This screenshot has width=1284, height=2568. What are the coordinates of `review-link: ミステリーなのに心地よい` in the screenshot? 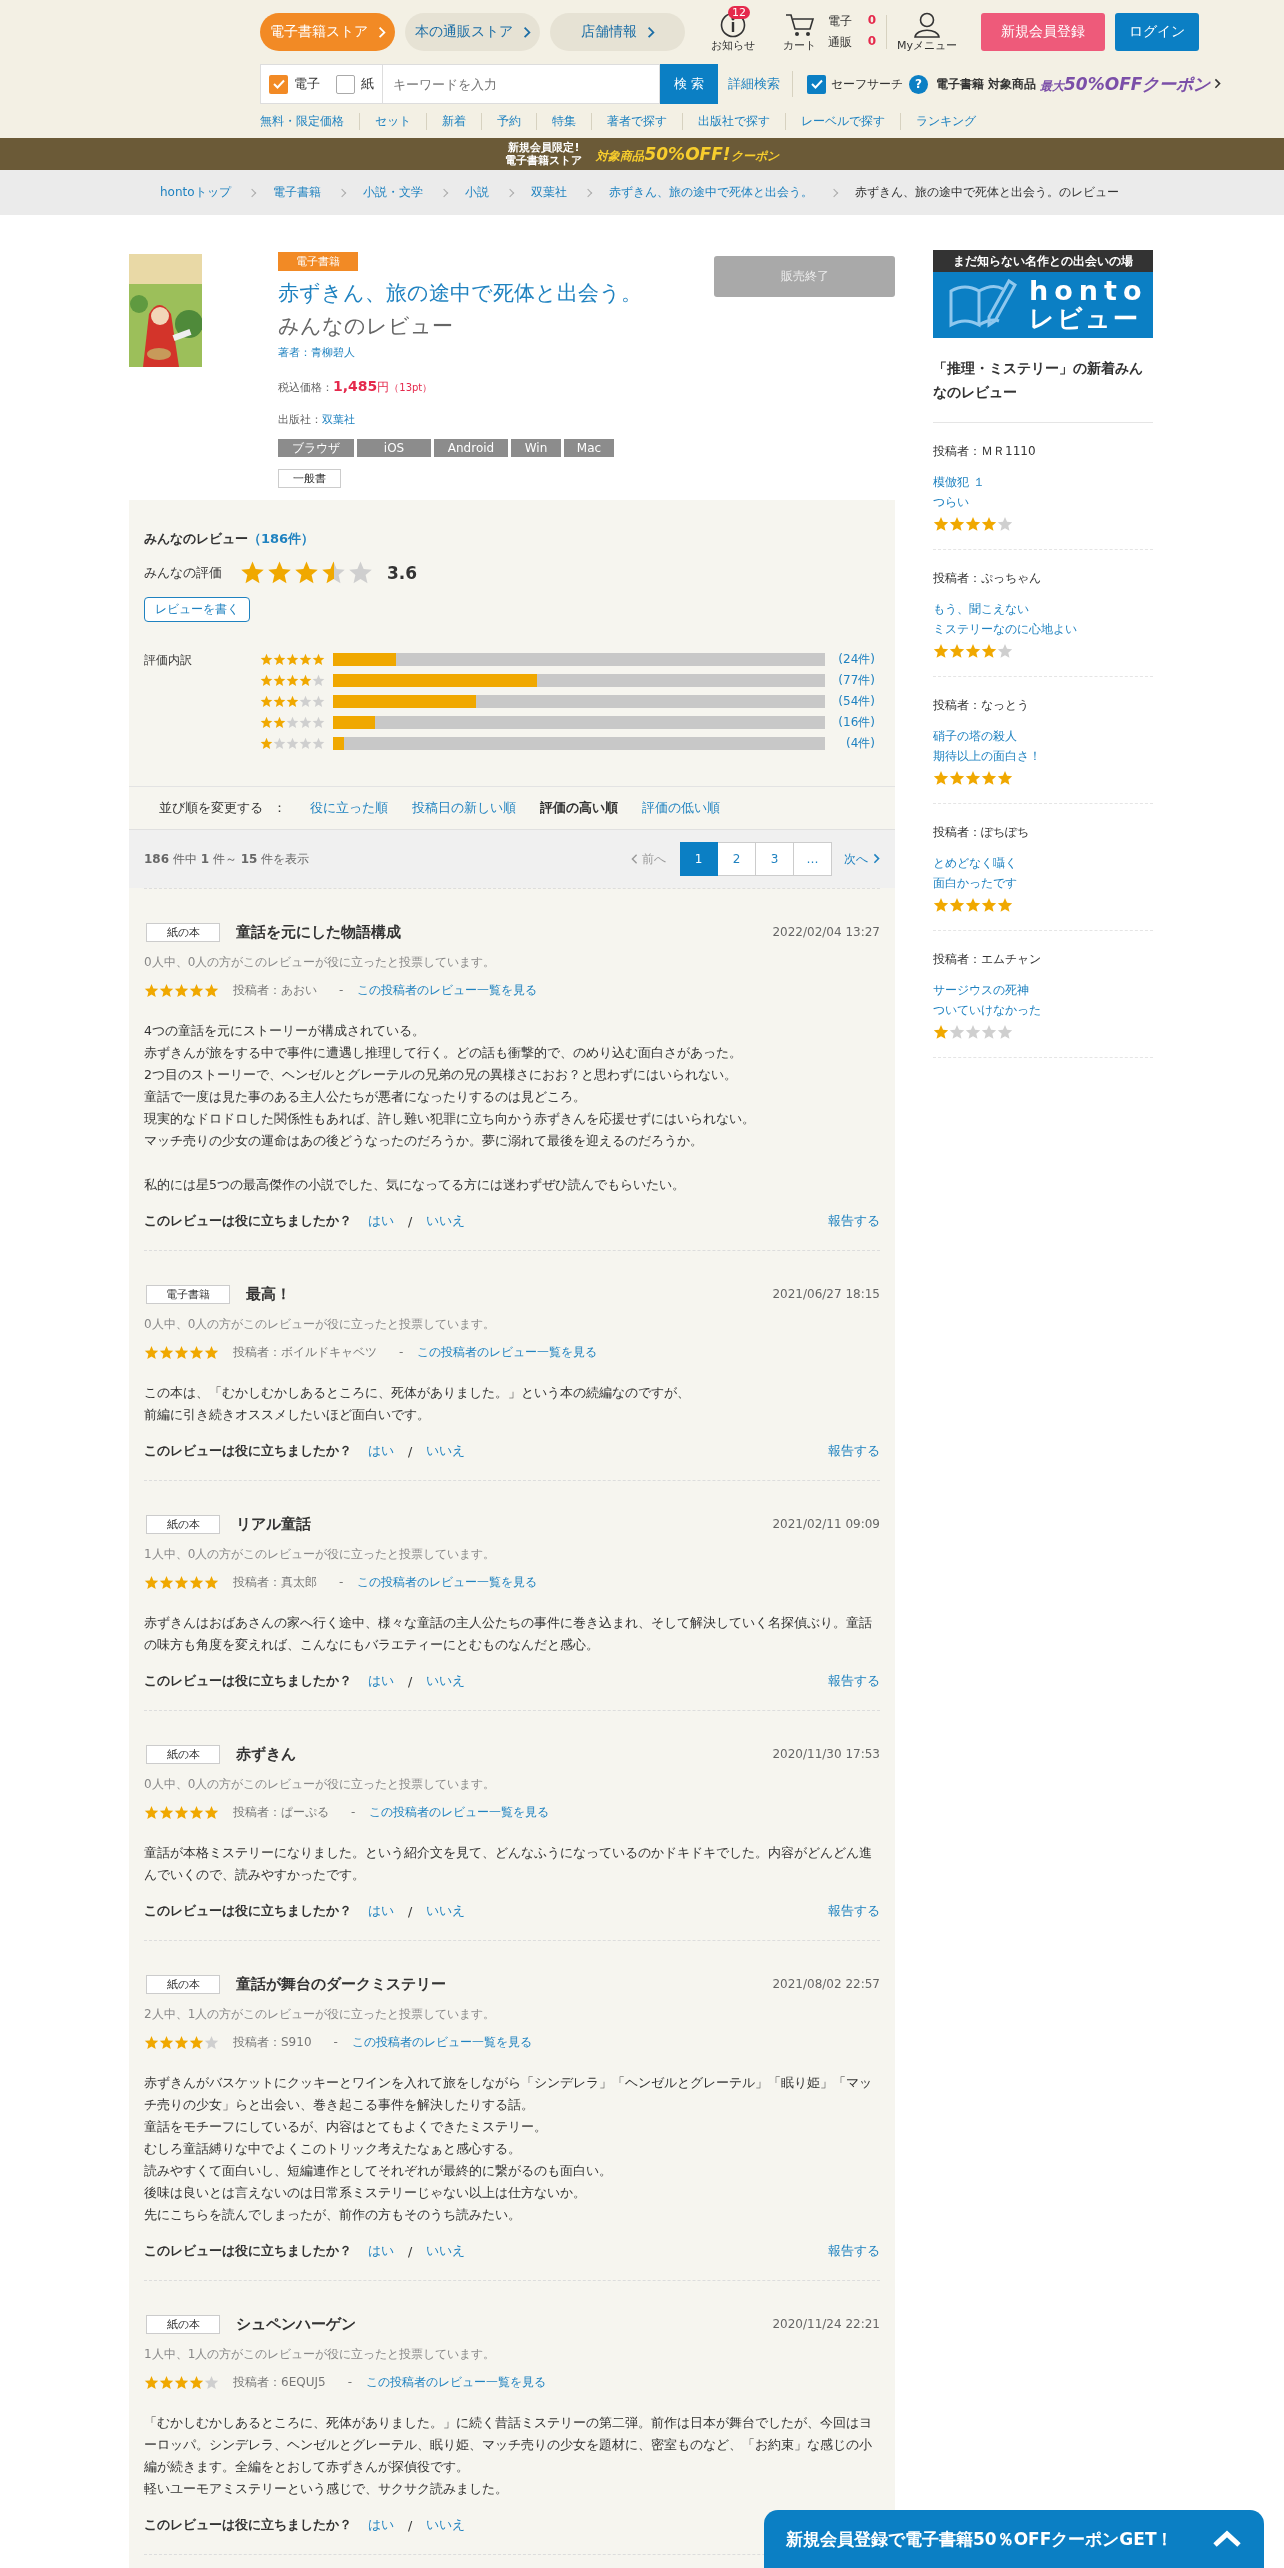 It's located at (1005, 629).